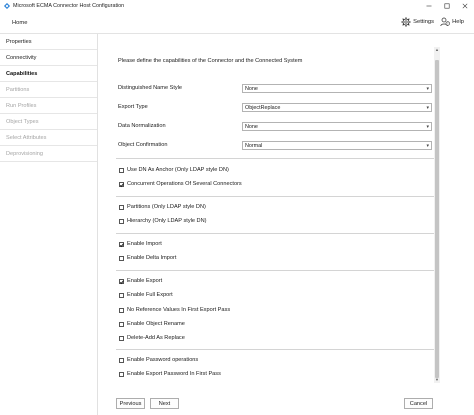 Image resolution: width=474 pixels, height=415 pixels. Describe the element at coordinates (251, 88) in the screenshot. I see `dn-style-value: None` at that location.